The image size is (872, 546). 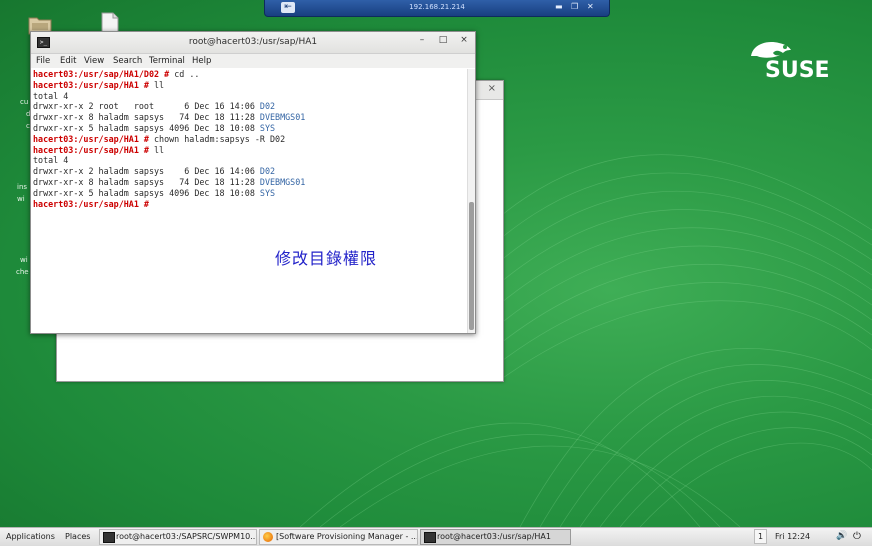 I want to click on terminal-text: chown haladm:sapsys -R D02, so click(x=220, y=138).